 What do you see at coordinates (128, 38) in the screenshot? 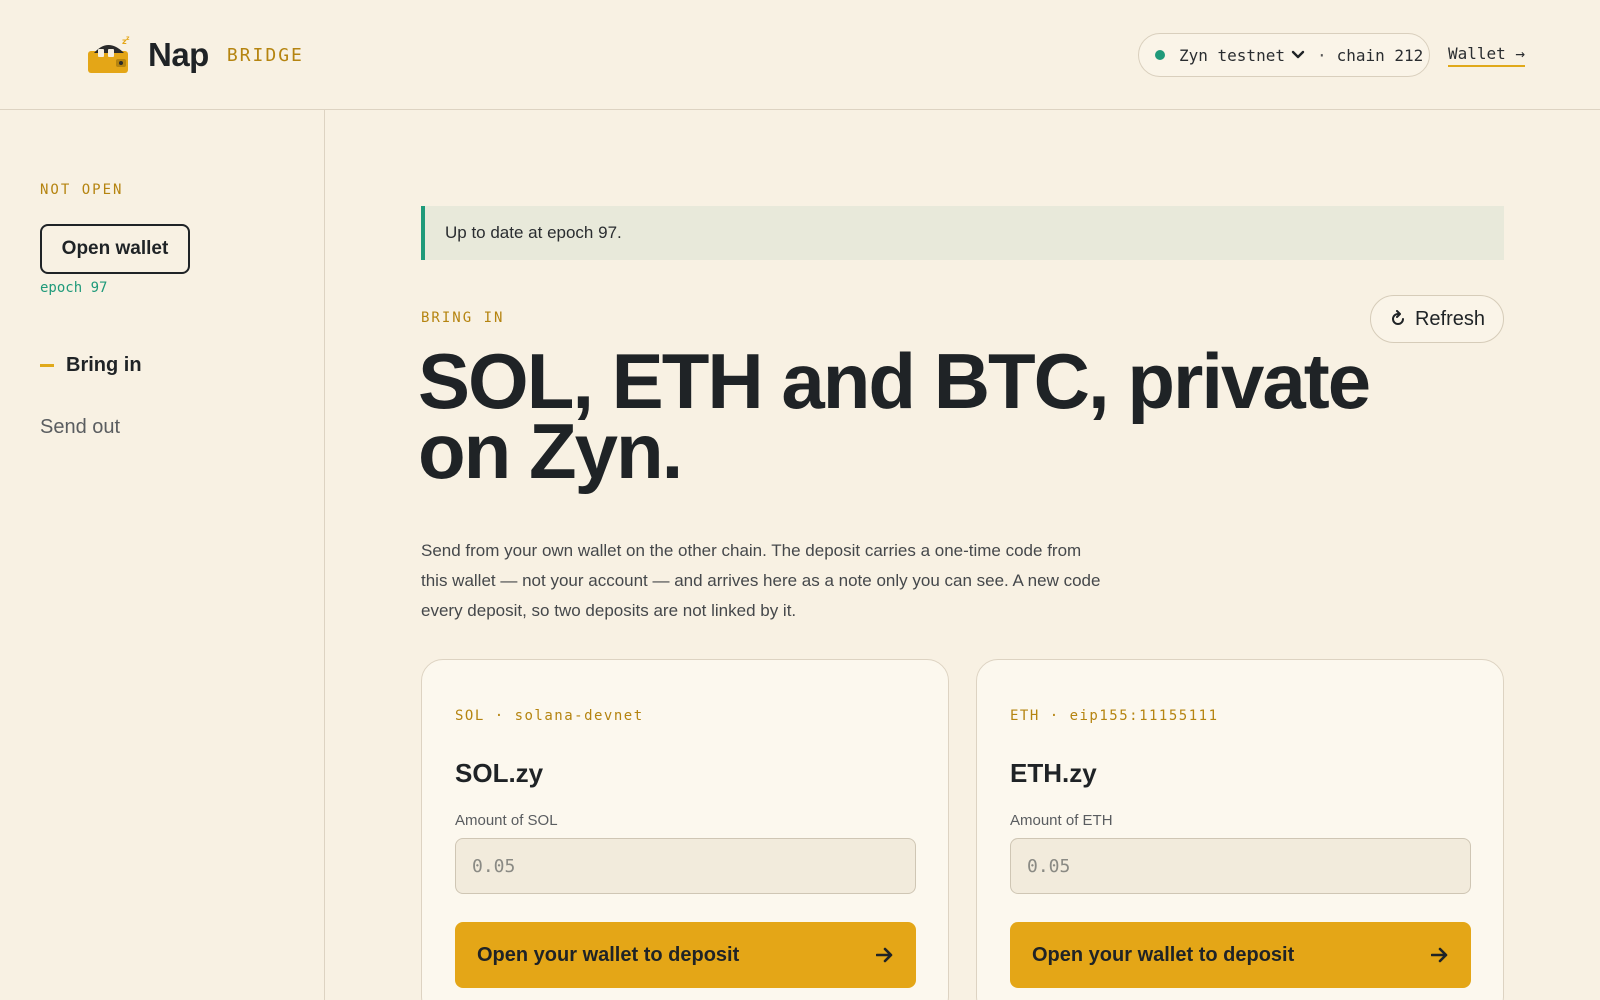
I see `svg-text: z` at bounding box center [128, 38].